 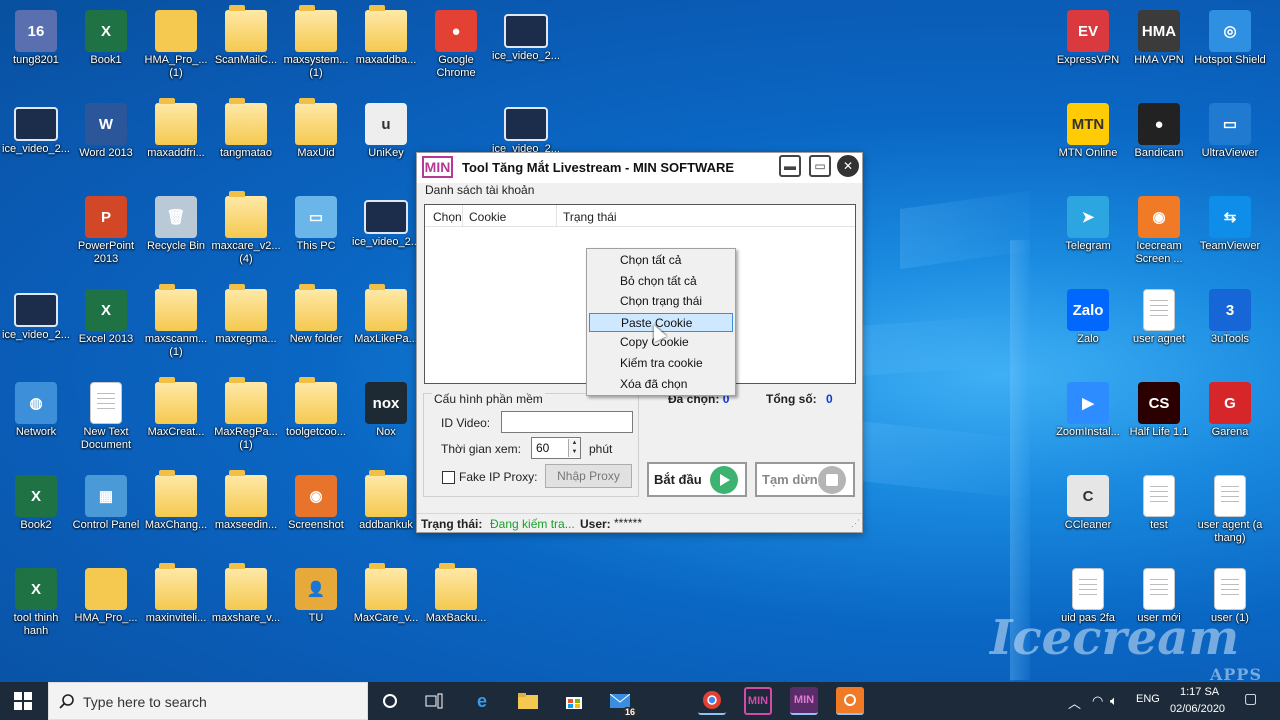 I want to click on clock-date: 02/06/2020, so click(x=1197, y=709).